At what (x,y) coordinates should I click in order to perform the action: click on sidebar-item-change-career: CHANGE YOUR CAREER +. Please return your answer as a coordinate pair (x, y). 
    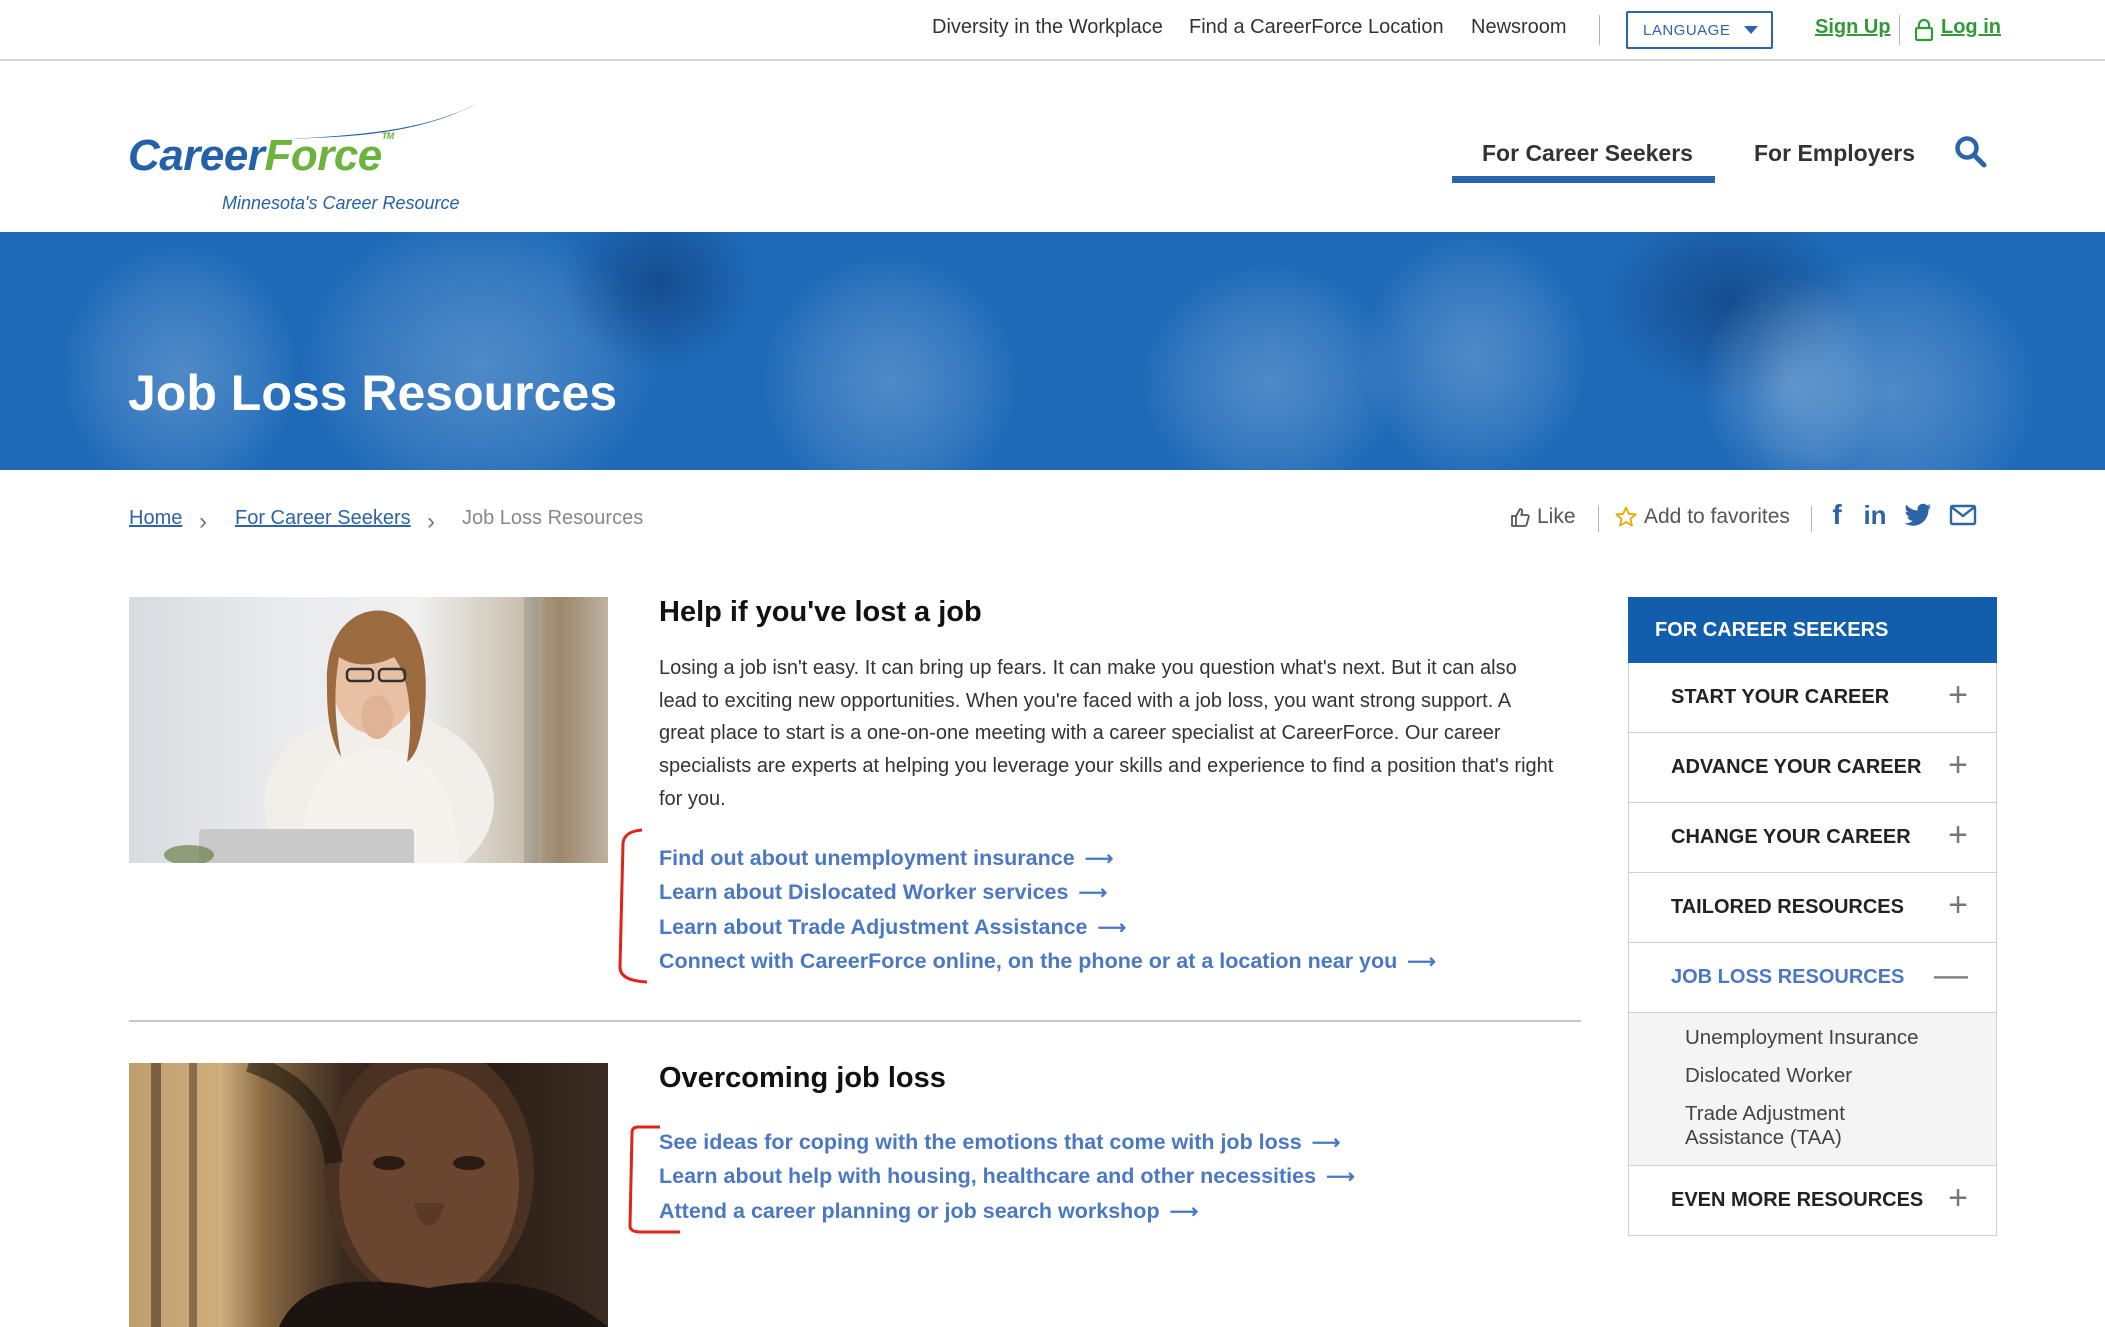
    Looking at the image, I should click on (1812, 838).